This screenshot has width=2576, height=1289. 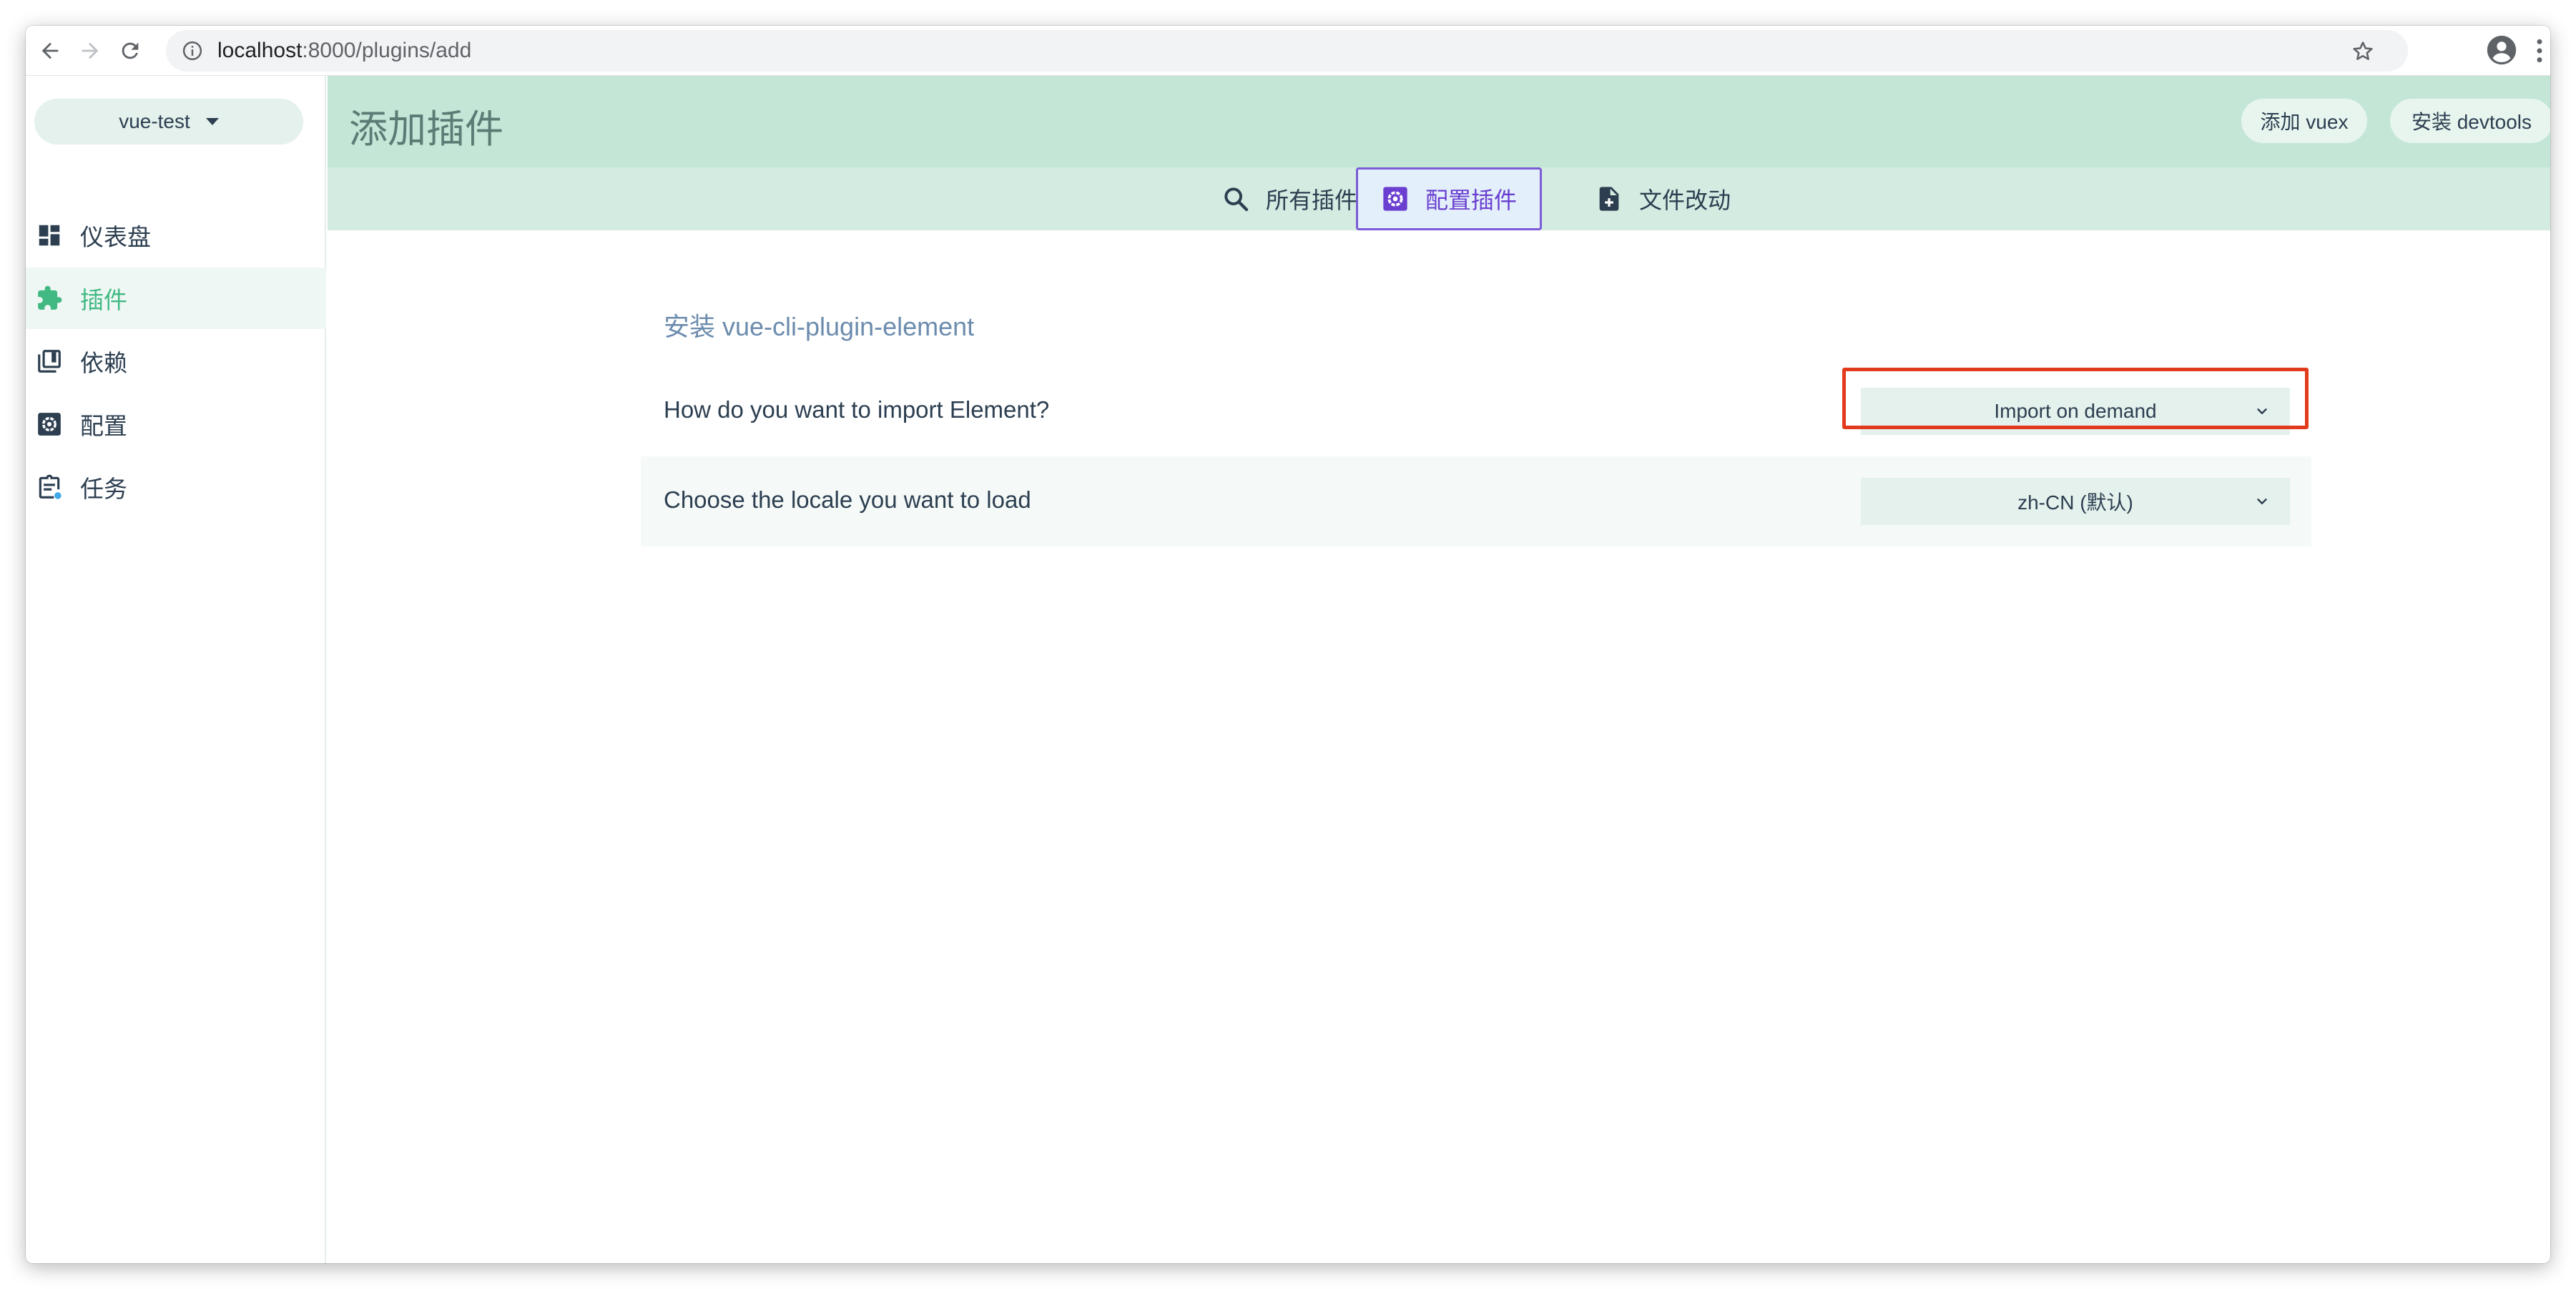 I want to click on star-icon, so click(x=2363, y=51).